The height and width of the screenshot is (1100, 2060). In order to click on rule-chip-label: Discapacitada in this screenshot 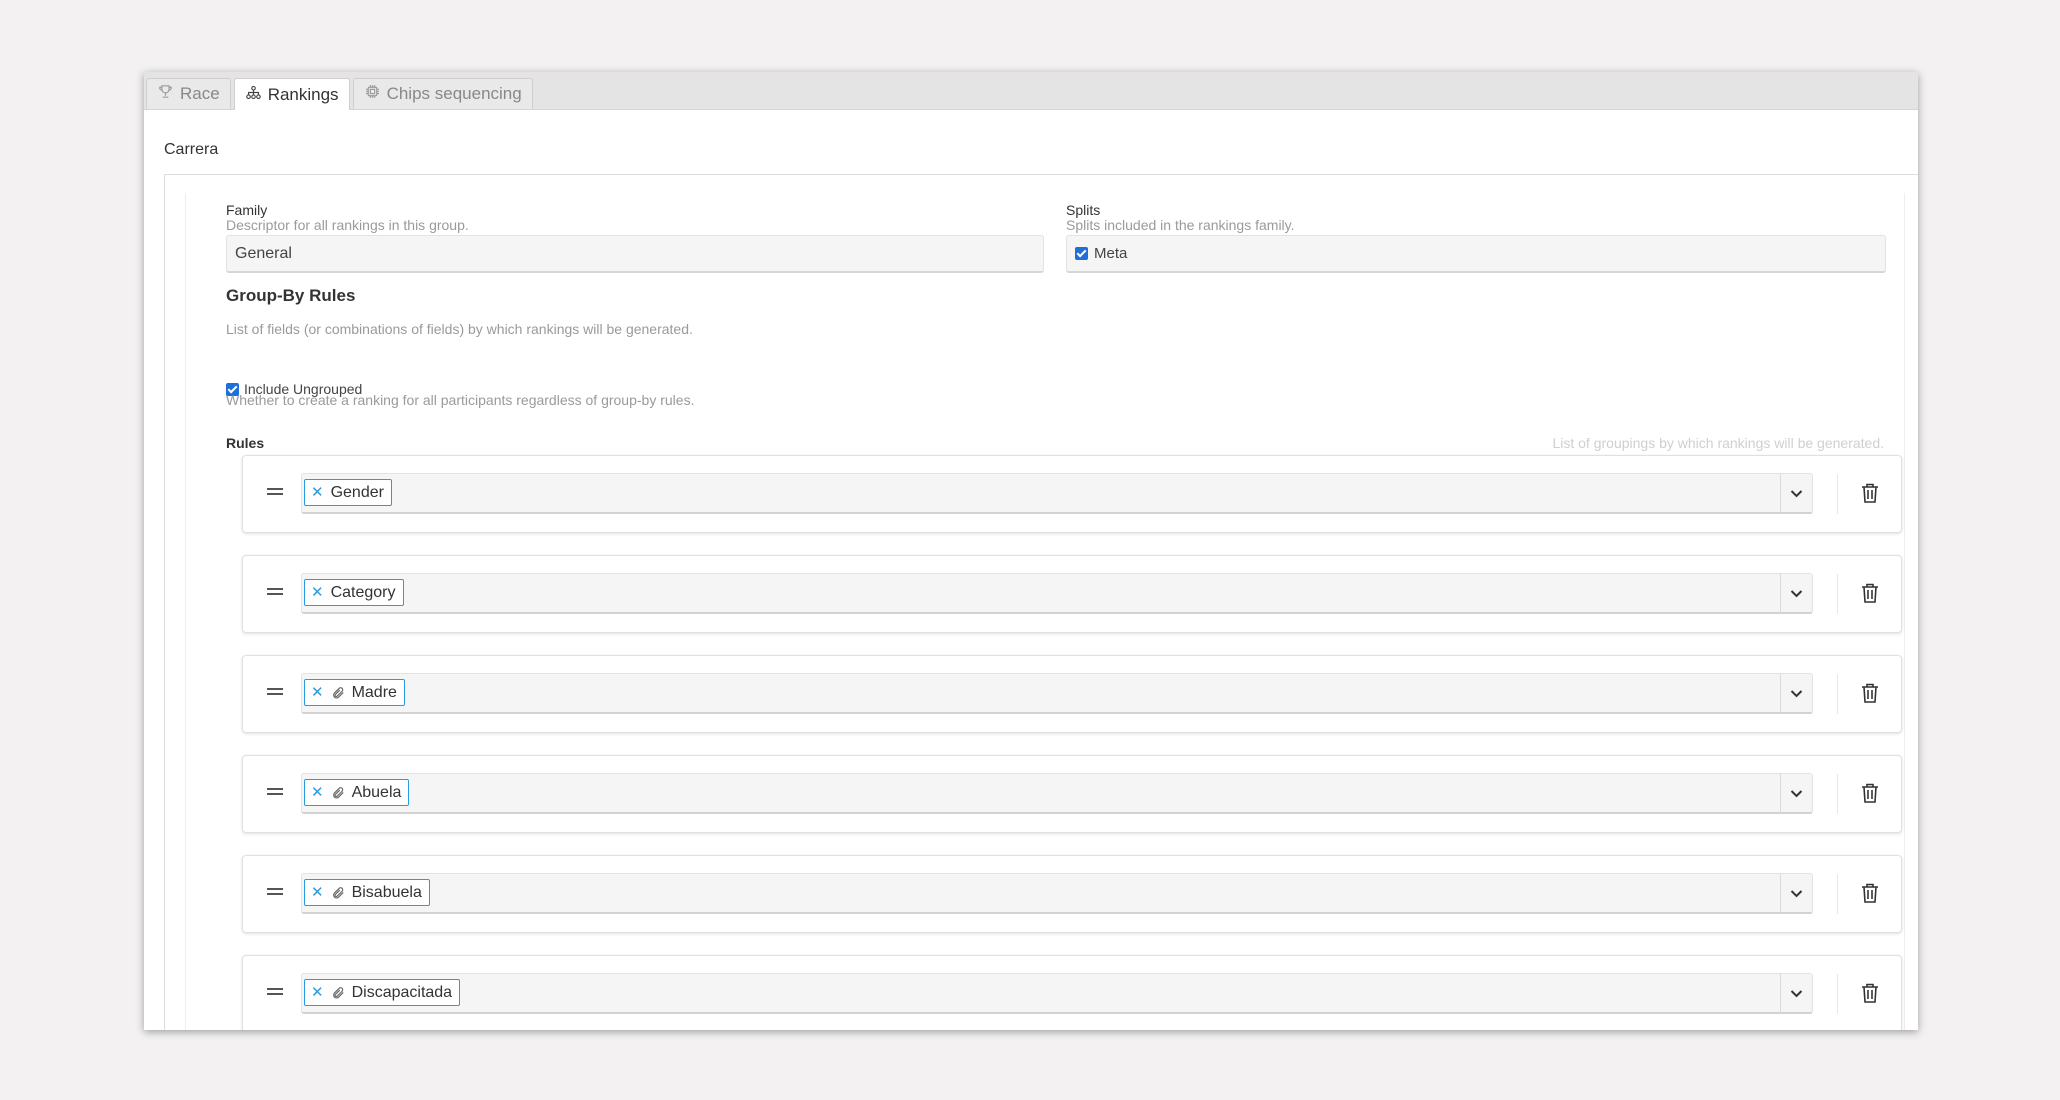, I will do `click(402, 992)`.